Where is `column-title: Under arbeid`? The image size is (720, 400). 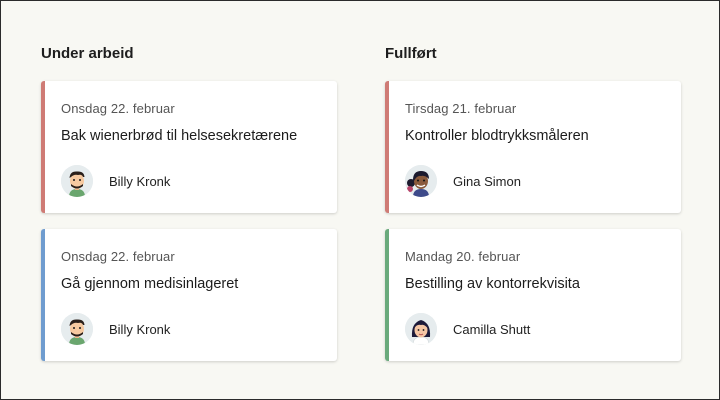
column-title: Under arbeid is located at coordinates (87, 53).